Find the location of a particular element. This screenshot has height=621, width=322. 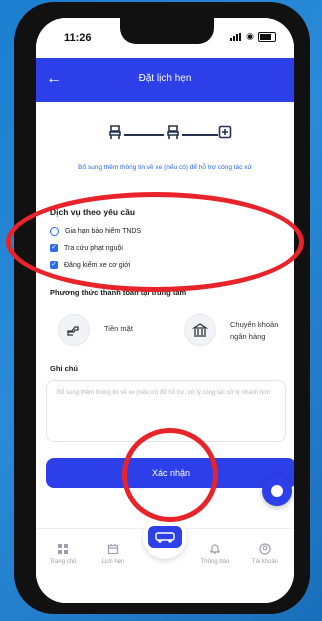

signal-icon is located at coordinates (236, 36).